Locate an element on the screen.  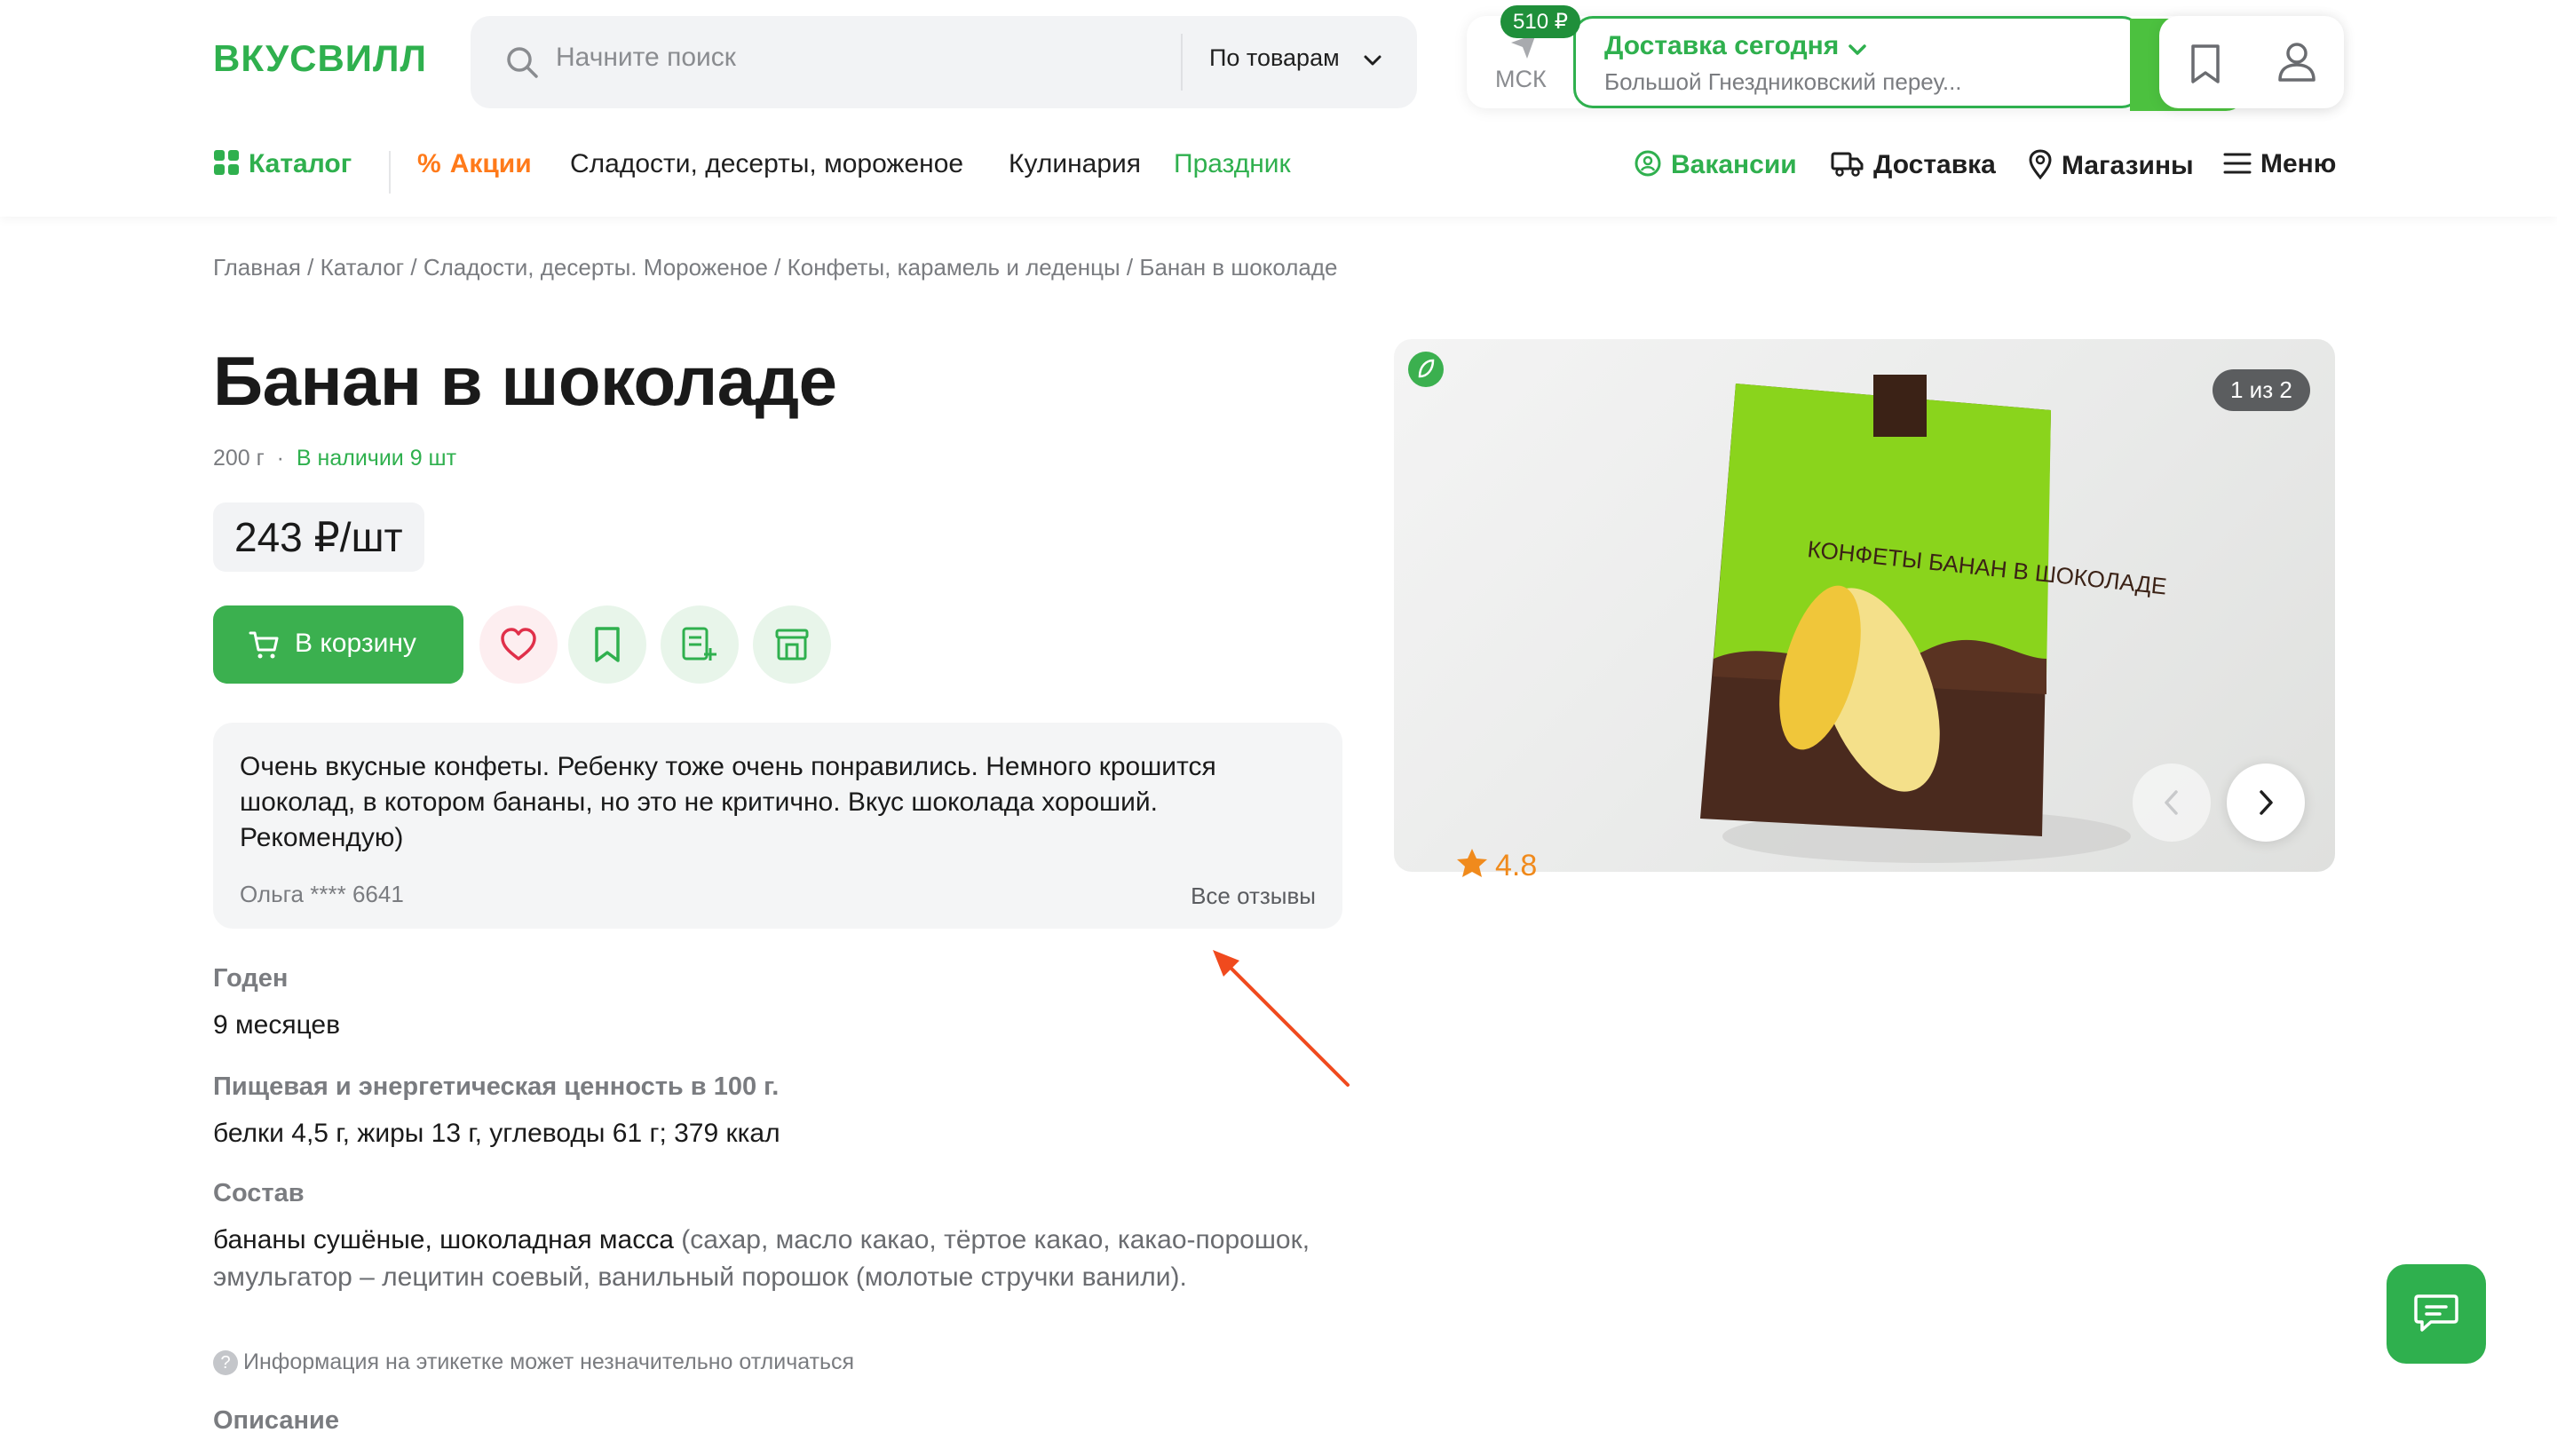
price-tag: 243 ₽/шт is located at coordinates (318, 537).